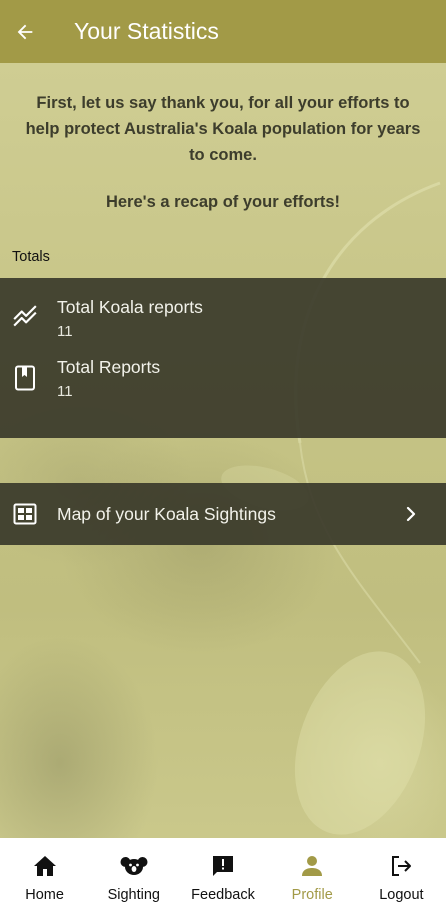 Image resolution: width=446 pixels, height=916 pixels. What do you see at coordinates (44, 895) in the screenshot?
I see `nav-label: Home` at bounding box center [44, 895].